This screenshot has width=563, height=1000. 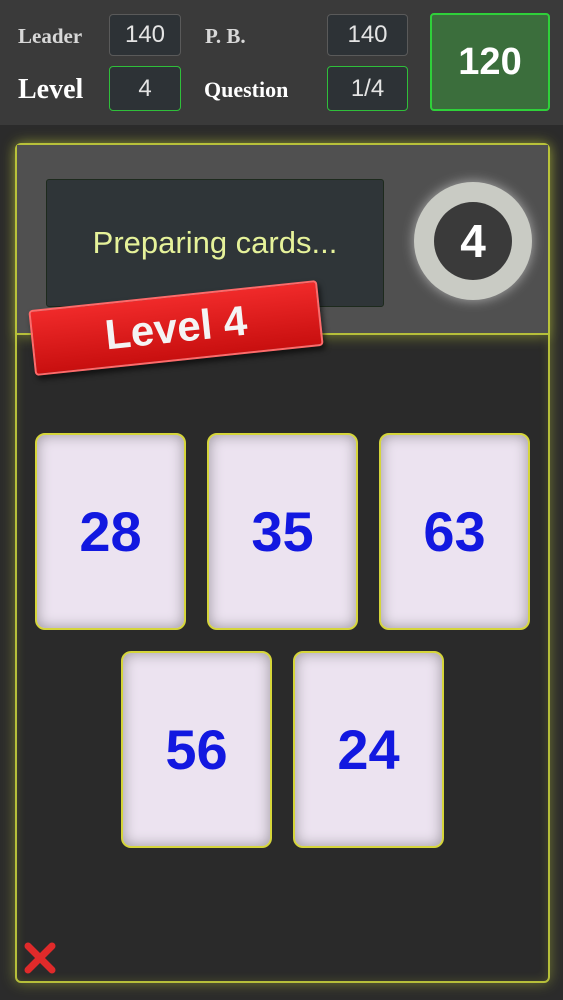 I want to click on quit-button, so click(x=40, y=958).